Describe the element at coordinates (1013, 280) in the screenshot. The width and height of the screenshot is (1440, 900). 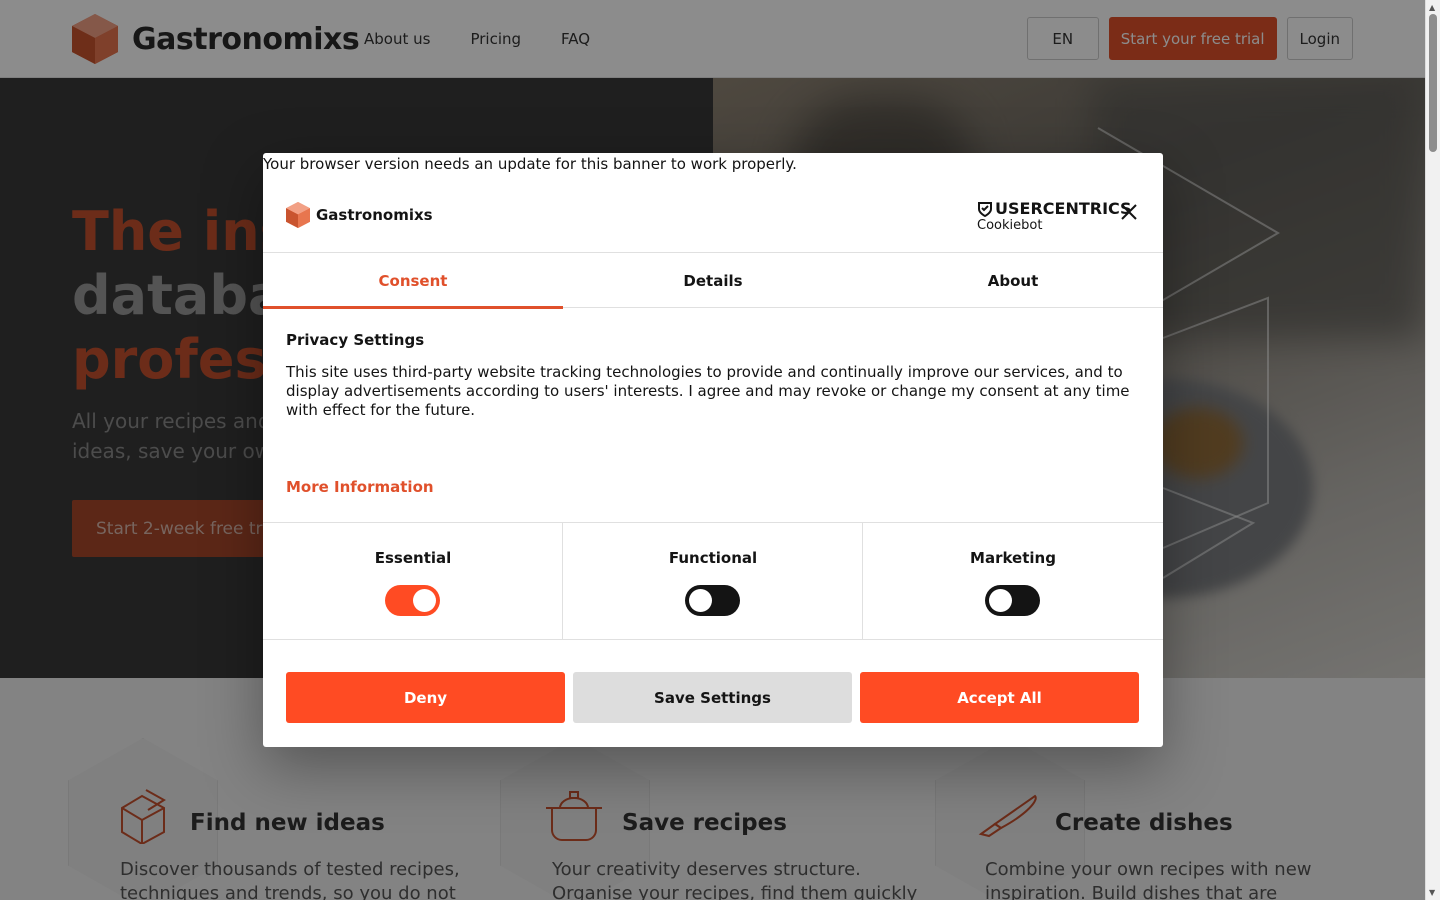
I see `tab-about: About` at that location.